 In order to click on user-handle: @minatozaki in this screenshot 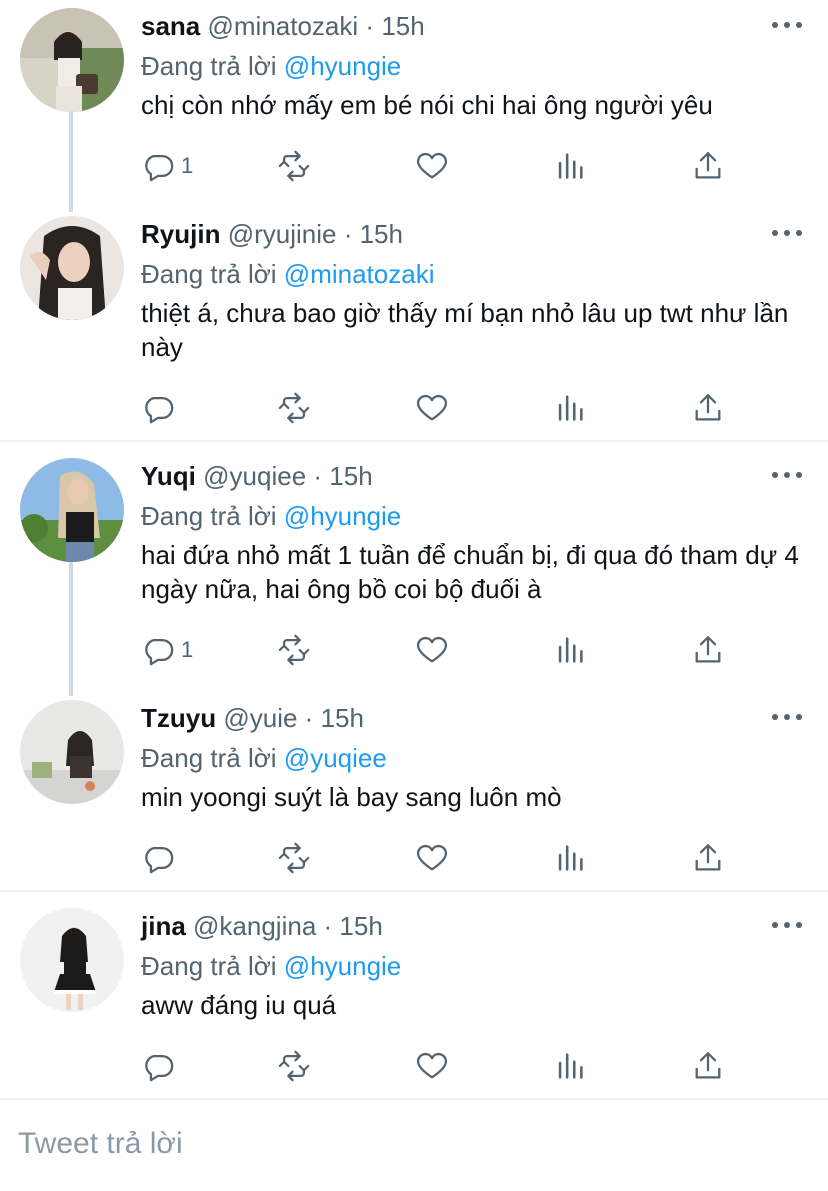, I will do `click(283, 26)`.